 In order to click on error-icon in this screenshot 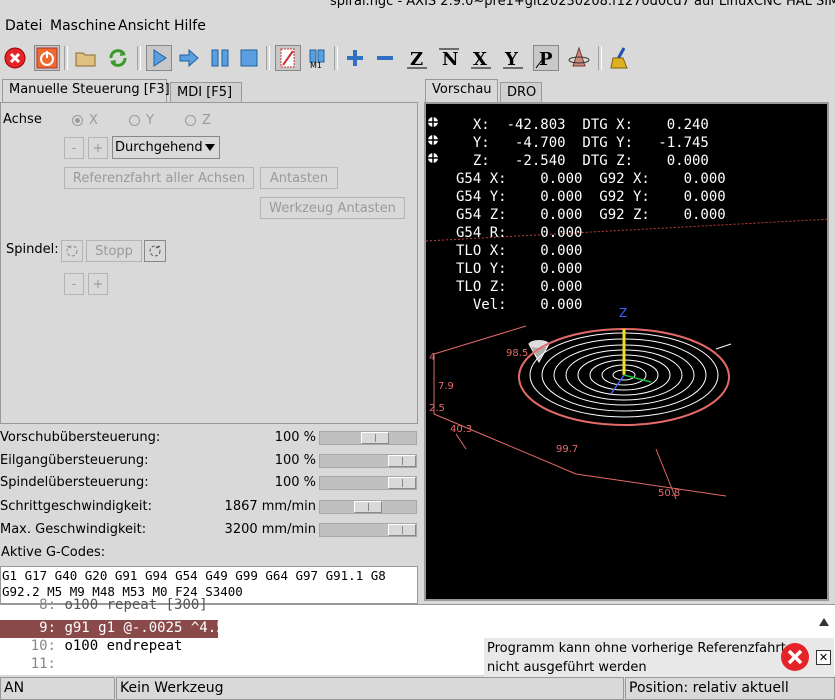, I will do `click(795, 659)`.